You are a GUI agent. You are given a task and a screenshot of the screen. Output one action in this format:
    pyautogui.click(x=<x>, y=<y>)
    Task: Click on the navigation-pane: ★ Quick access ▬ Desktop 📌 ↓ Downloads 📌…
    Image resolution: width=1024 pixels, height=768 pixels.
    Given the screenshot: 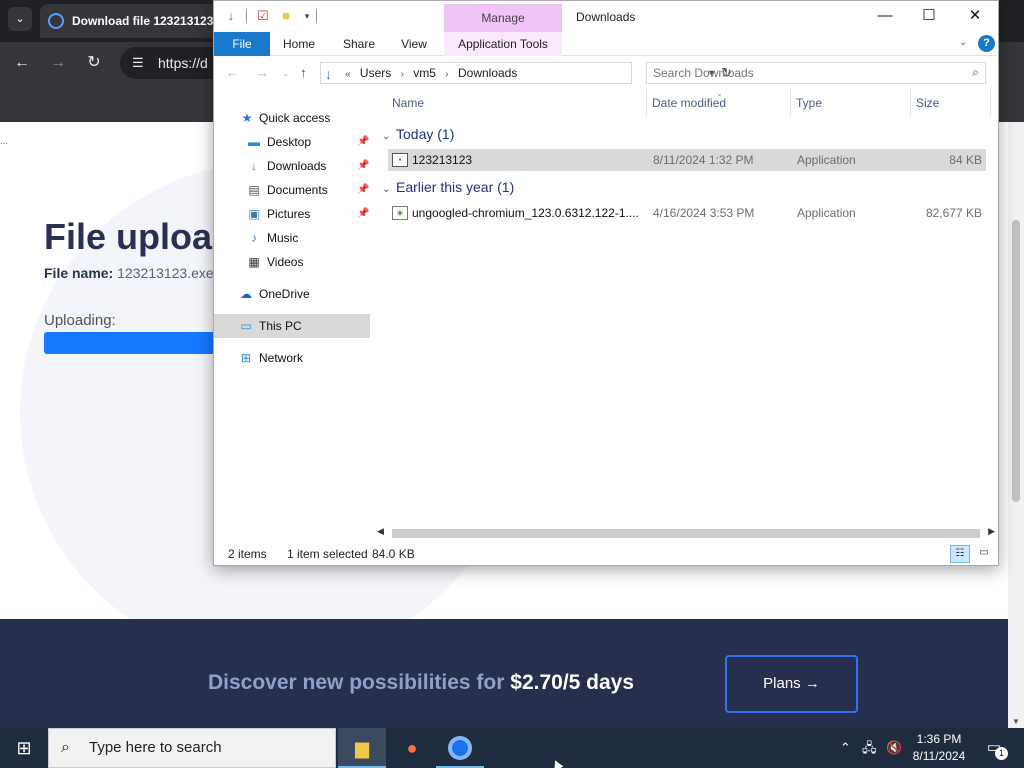 What is the action you would take?
    pyautogui.click(x=294, y=309)
    